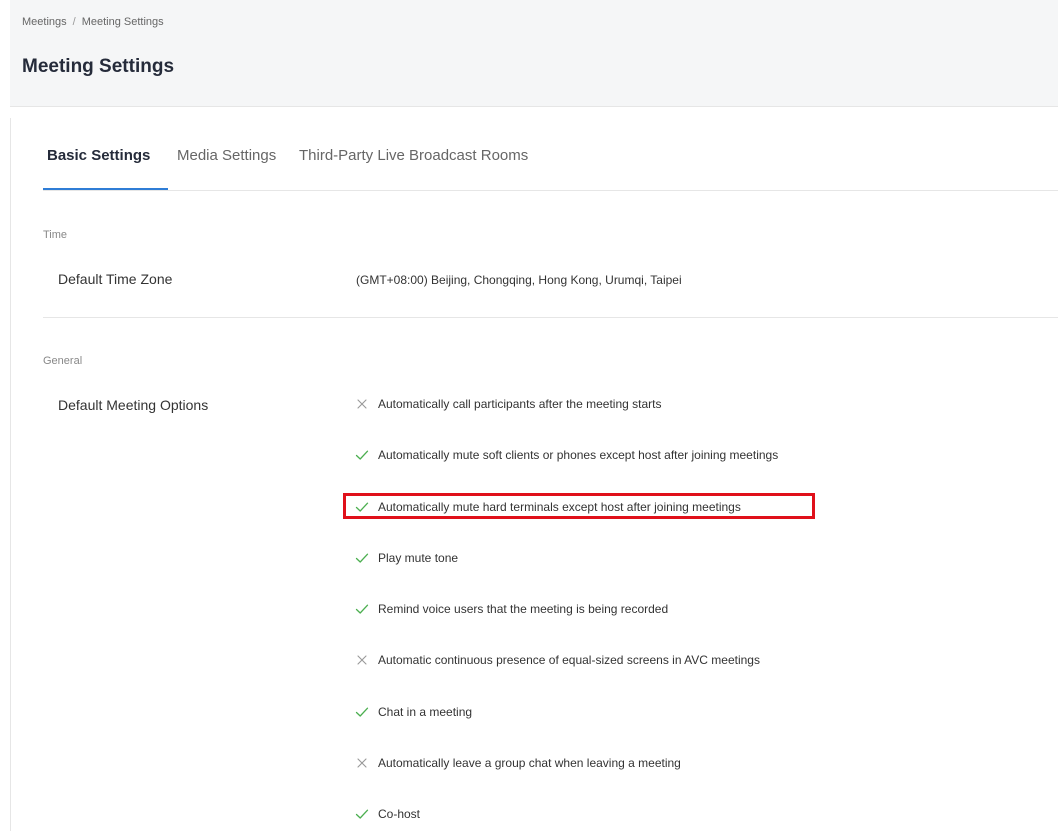 This screenshot has height=831, width=1058. I want to click on default-meeting-options-label: Default Meeting Options, so click(133, 405).